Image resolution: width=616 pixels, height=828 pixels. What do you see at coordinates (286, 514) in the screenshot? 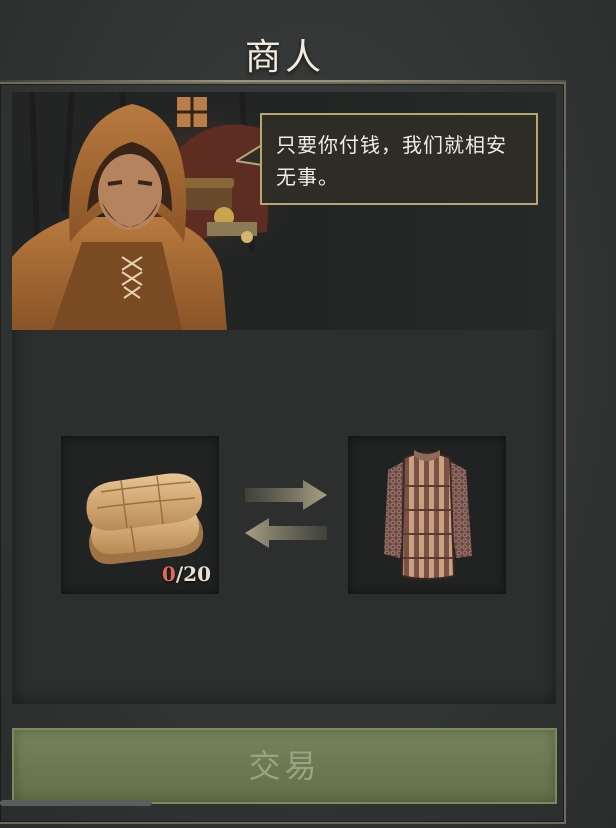
I see `exchange-arrows-icon` at bounding box center [286, 514].